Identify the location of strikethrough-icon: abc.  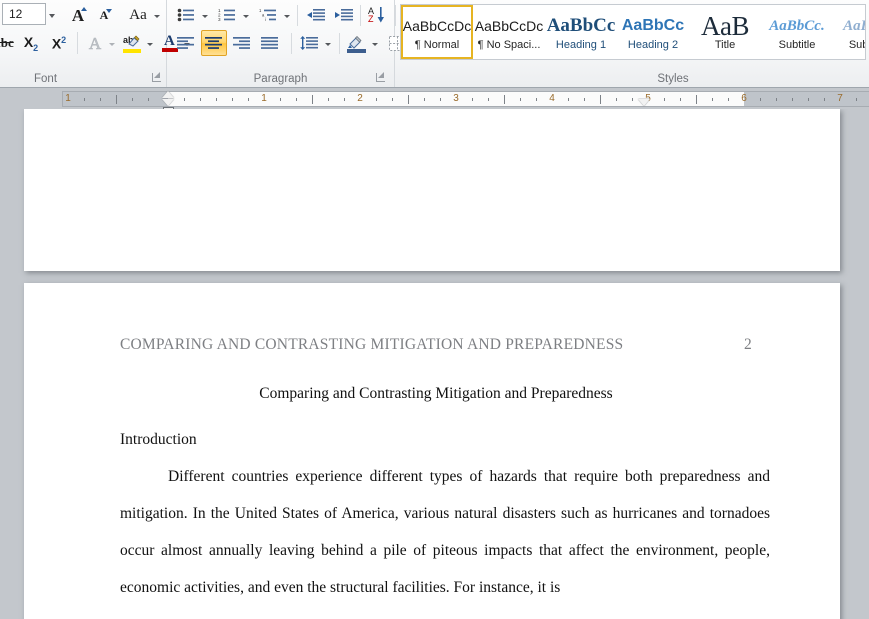
(7, 42).